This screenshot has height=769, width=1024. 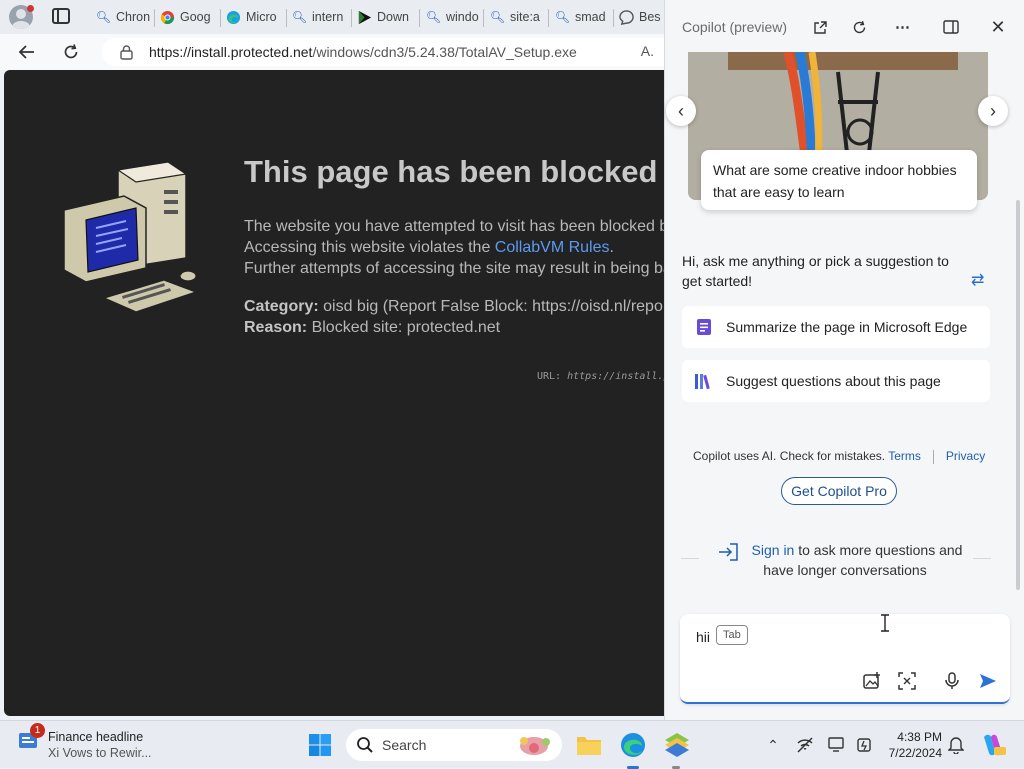 I want to click on tab-bes: Bes, so click(x=641, y=17).